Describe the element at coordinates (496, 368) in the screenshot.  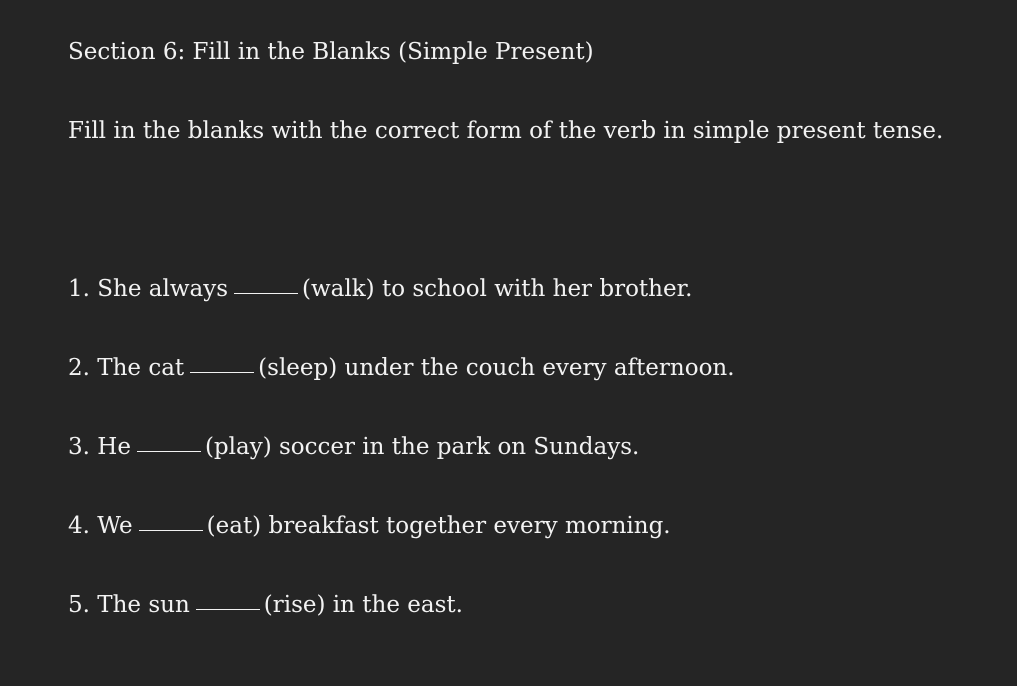
I see `question-2-suffix: (sleep) under the couch every afternoon.` at that location.